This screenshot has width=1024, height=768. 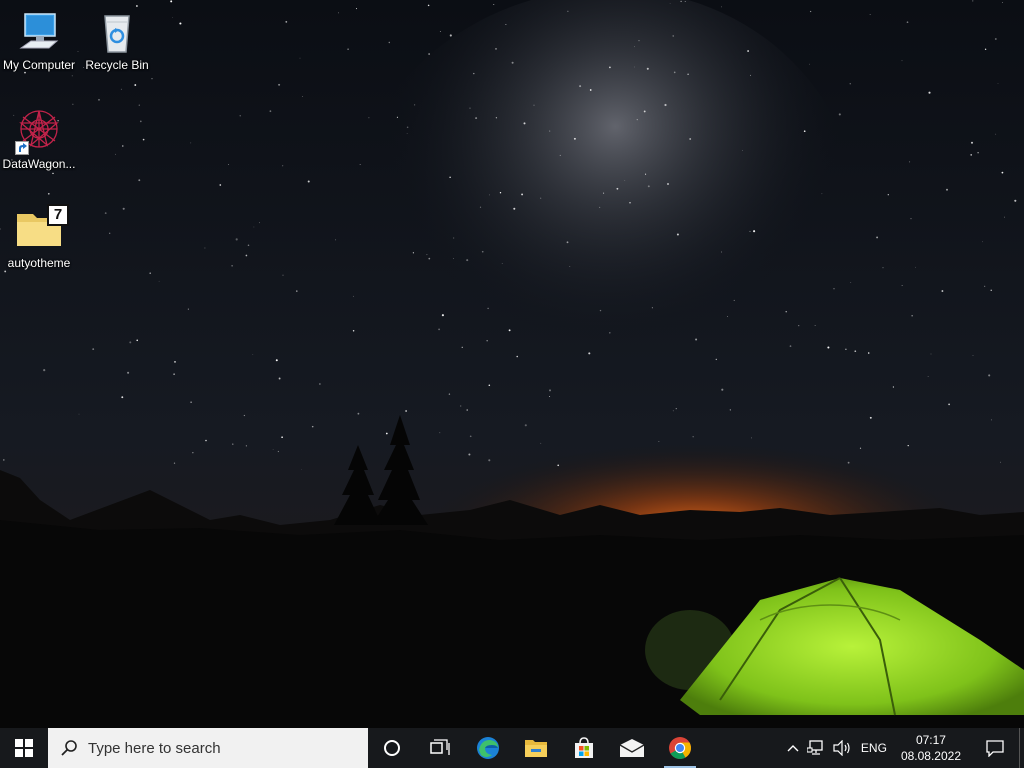 I want to click on taskbar-clock: 07:17 08.08.2022, so click(x=931, y=748).